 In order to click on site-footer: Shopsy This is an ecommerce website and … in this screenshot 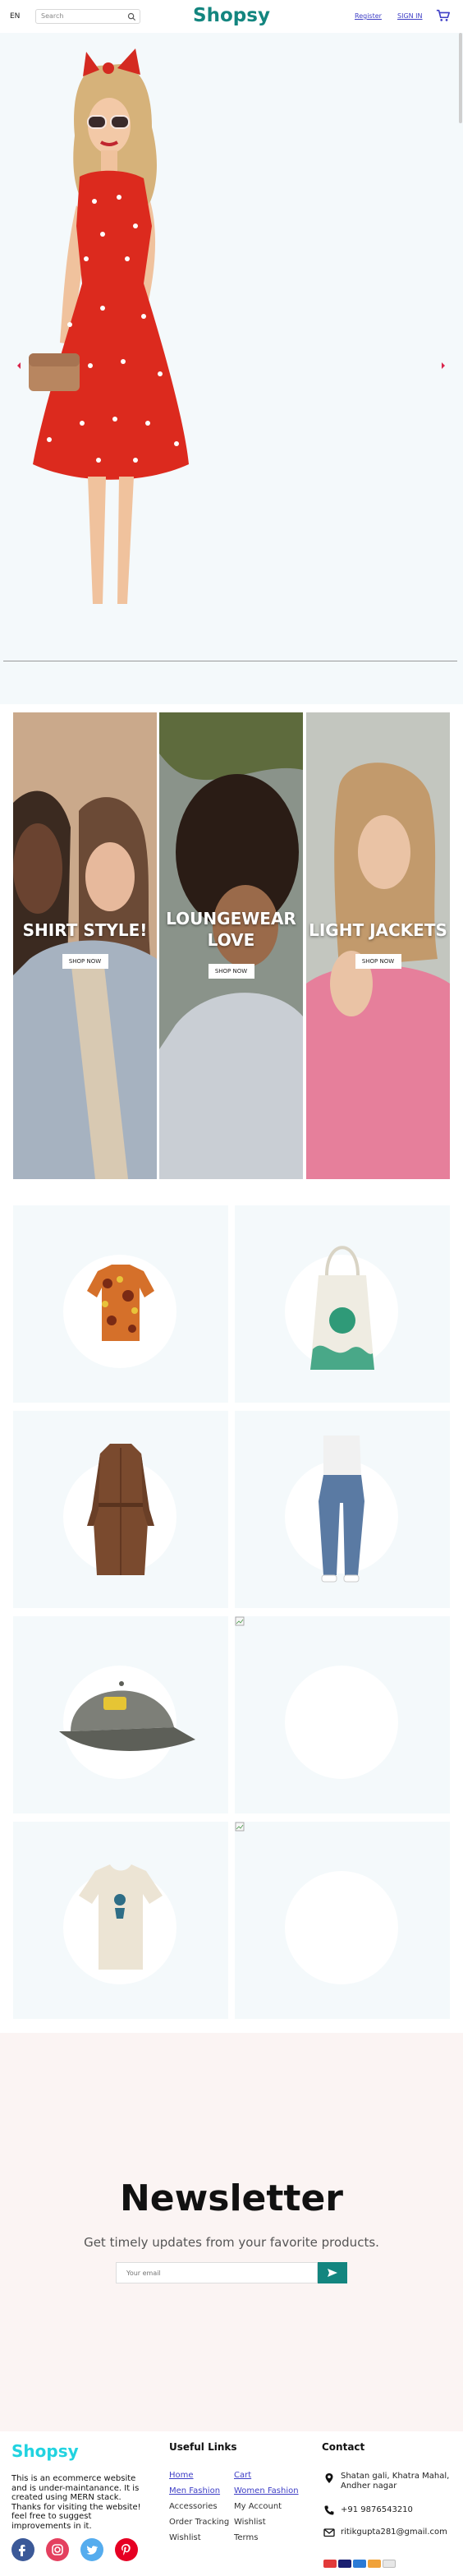, I will do `click(231, 2503)`.